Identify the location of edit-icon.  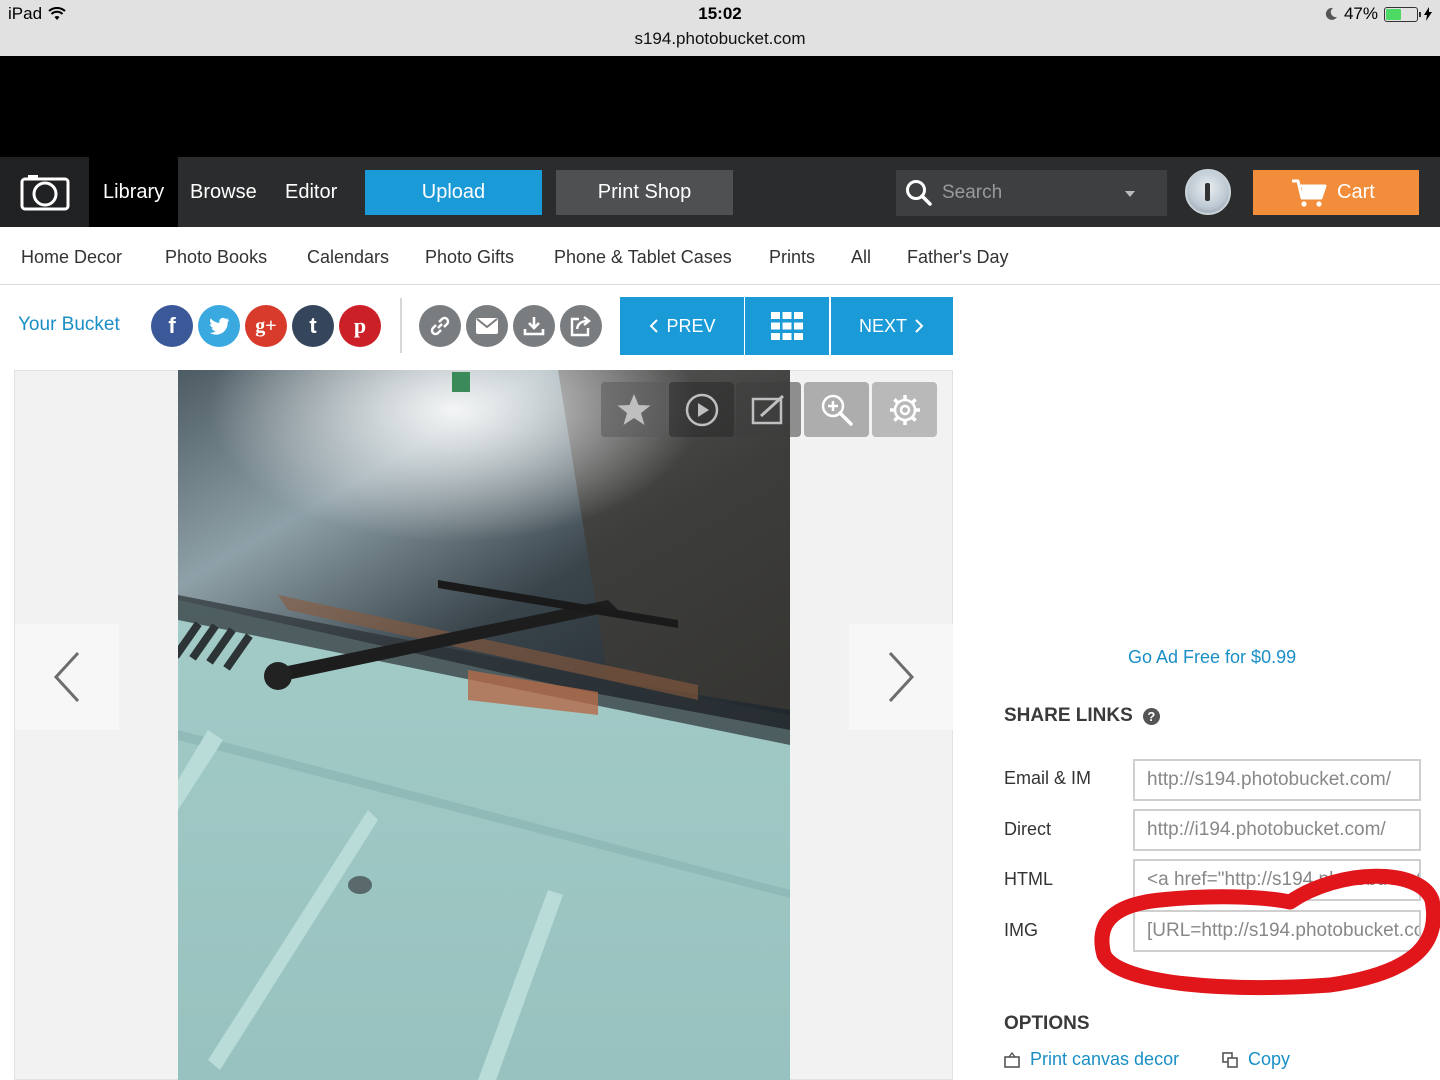
(767, 409).